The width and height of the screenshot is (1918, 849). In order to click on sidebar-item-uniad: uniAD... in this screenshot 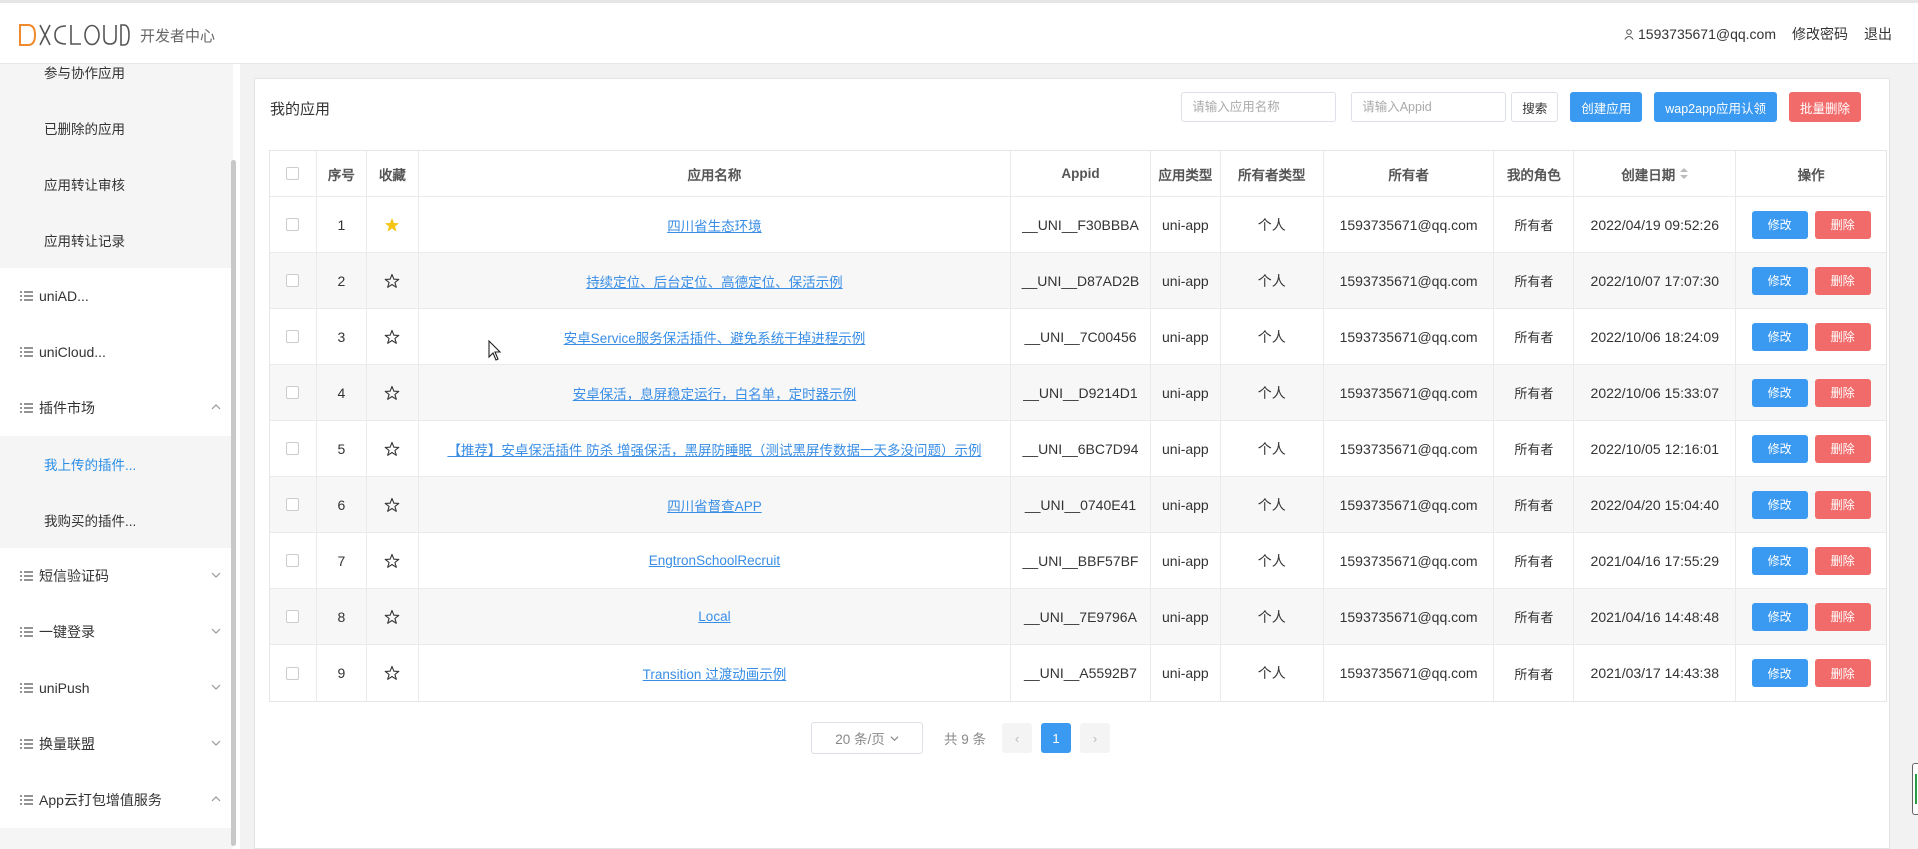, I will do `click(116, 296)`.